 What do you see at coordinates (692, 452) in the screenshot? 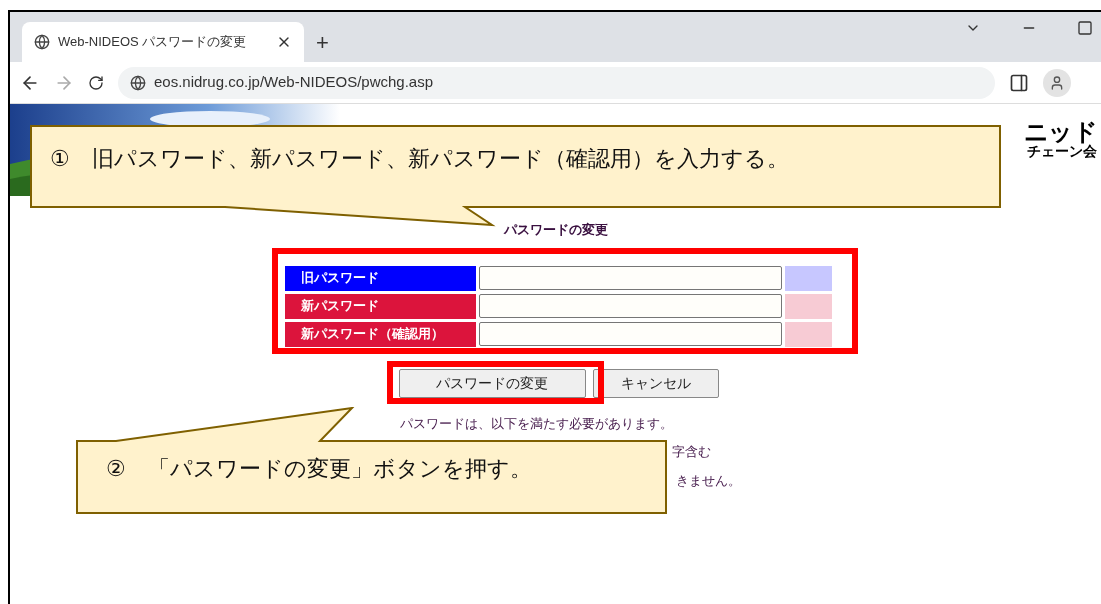
I see `note-text: 字含む` at bounding box center [692, 452].